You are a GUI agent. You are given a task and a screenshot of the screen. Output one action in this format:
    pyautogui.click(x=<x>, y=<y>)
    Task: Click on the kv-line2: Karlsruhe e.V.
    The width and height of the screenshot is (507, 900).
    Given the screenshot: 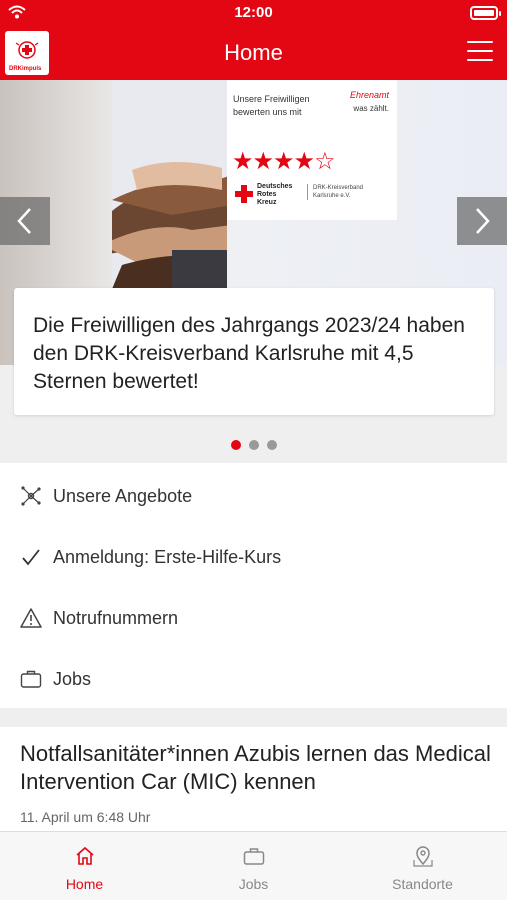 What is the action you would take?
    pyautogui.click(x=332, y=196)
    